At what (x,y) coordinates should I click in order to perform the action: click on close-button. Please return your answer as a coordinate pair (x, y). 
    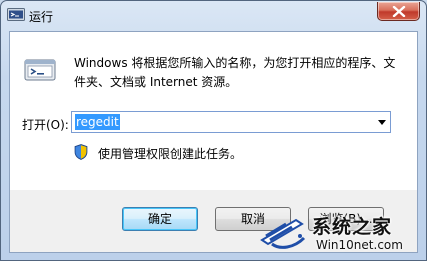
    Looking at the image, I should click on (398, 11).